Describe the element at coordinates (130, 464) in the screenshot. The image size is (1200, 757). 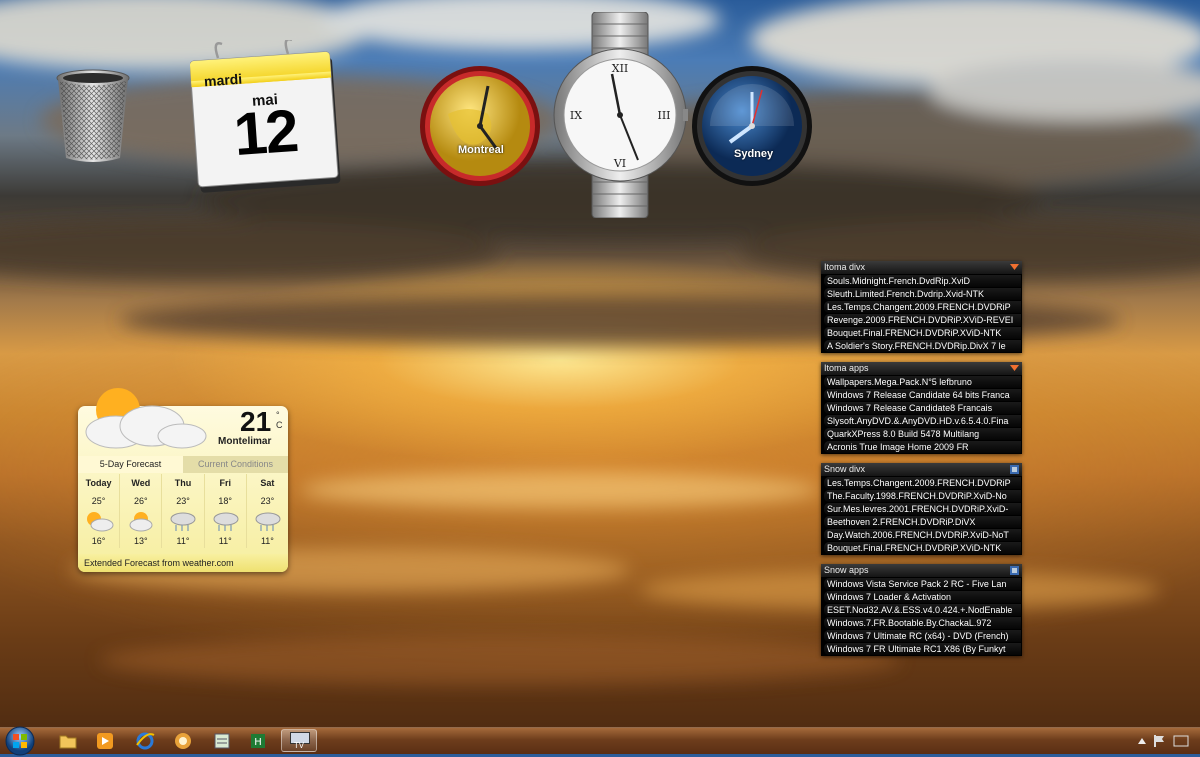
I see `tab-5-day-forecast: 5-Day Forecast` at that location.